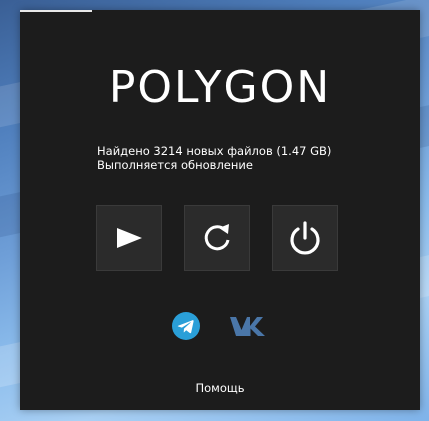 This screenshot has width=429, height=421. I want to click on play-button, so click(129, 238).